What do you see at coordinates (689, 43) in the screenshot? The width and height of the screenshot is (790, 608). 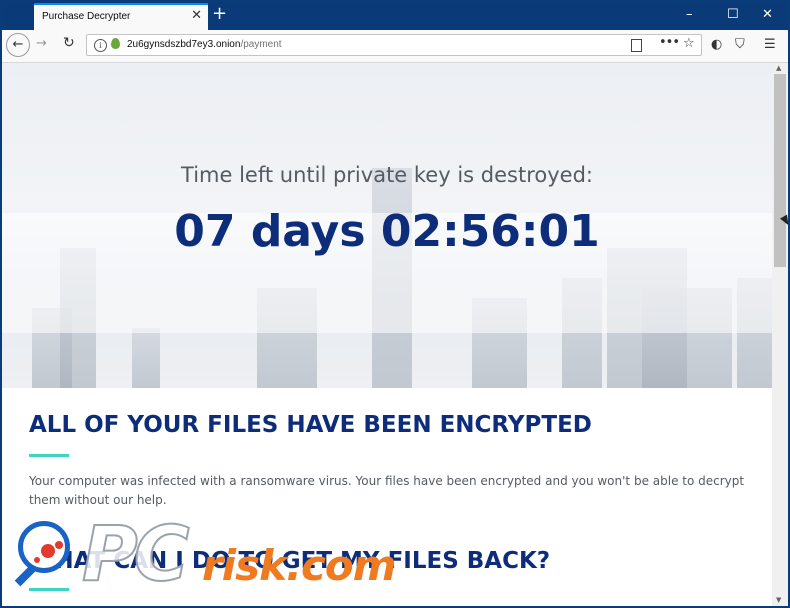 I see `bookmark-star-icon: ☆` at bounding box center [689, 43].